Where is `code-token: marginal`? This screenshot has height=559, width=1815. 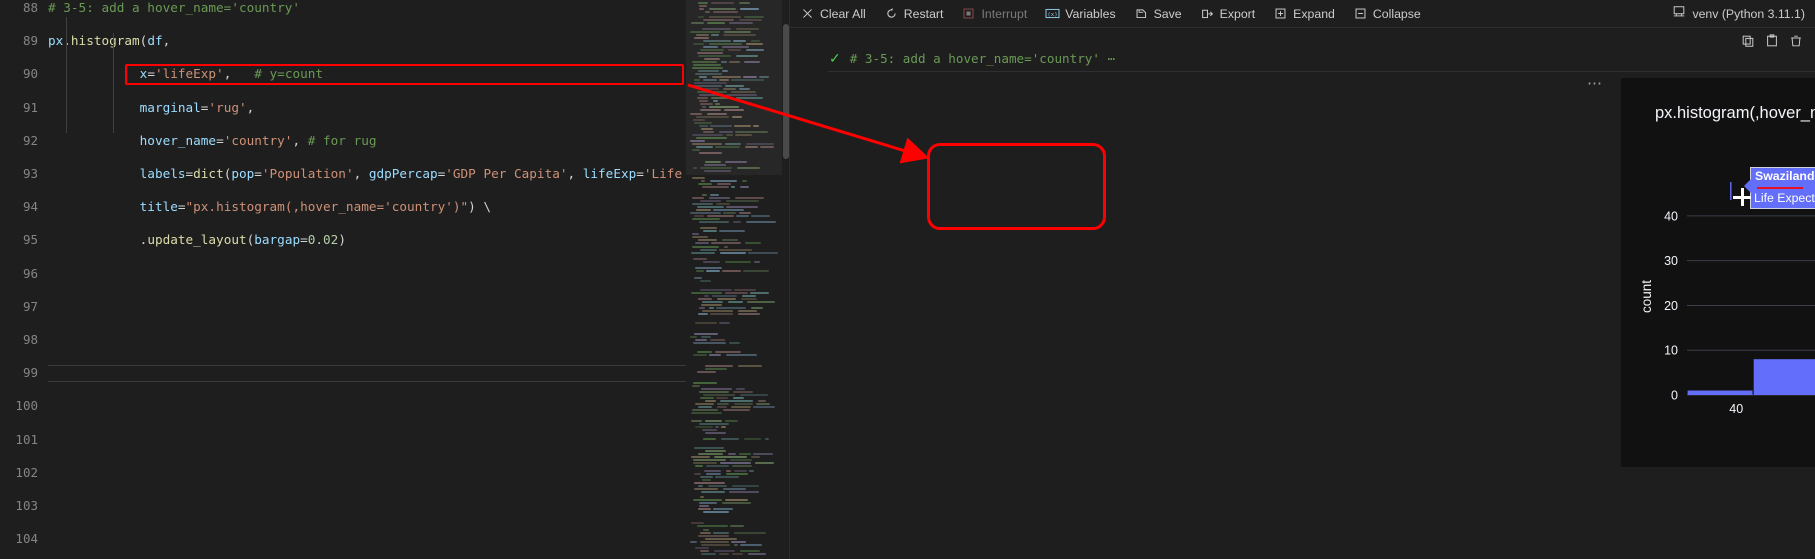 code-token: marginal is located at coordinates (170, 107).